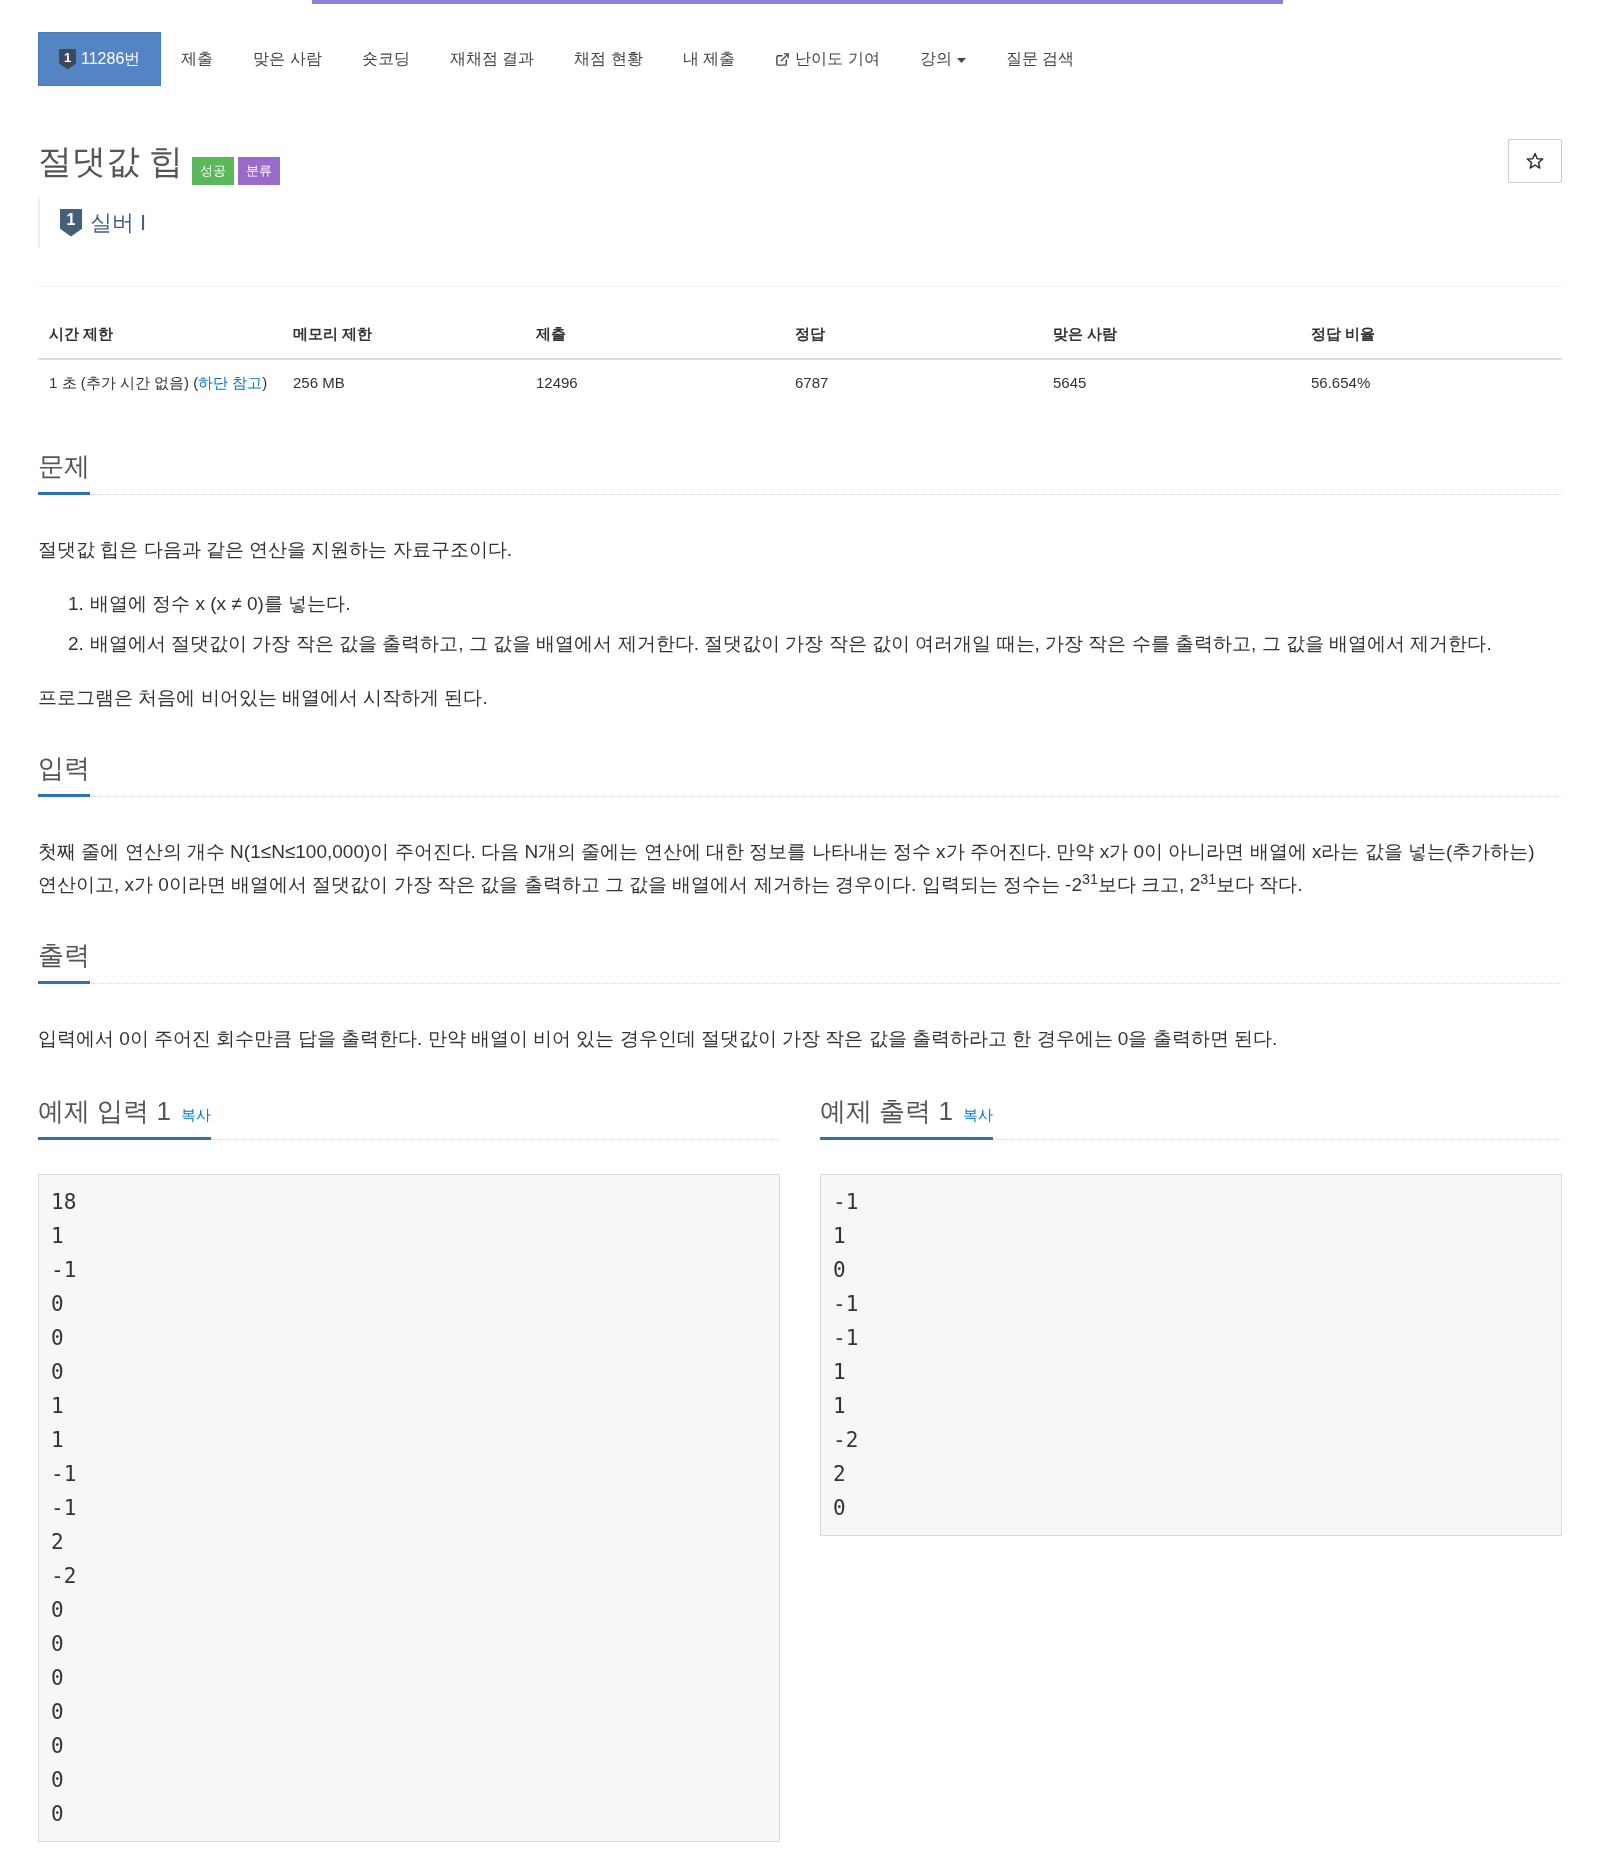 Image resolution: width=1600 pixels, height=1874 pixels. I want to click on list-item: 1. 배열에 정수 x (x ≠ 0)를 넣는다., so click(210, 604).